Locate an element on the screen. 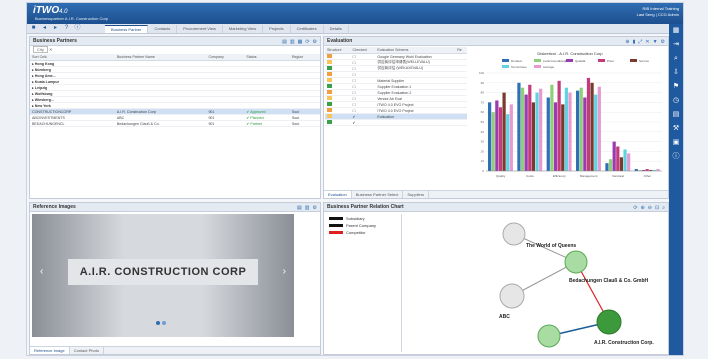 Image resolution: width=708 pixels, height=359 pixels. relation-legend: Subsidiary Parent Company Competitor is located at coordinates (364, 283).